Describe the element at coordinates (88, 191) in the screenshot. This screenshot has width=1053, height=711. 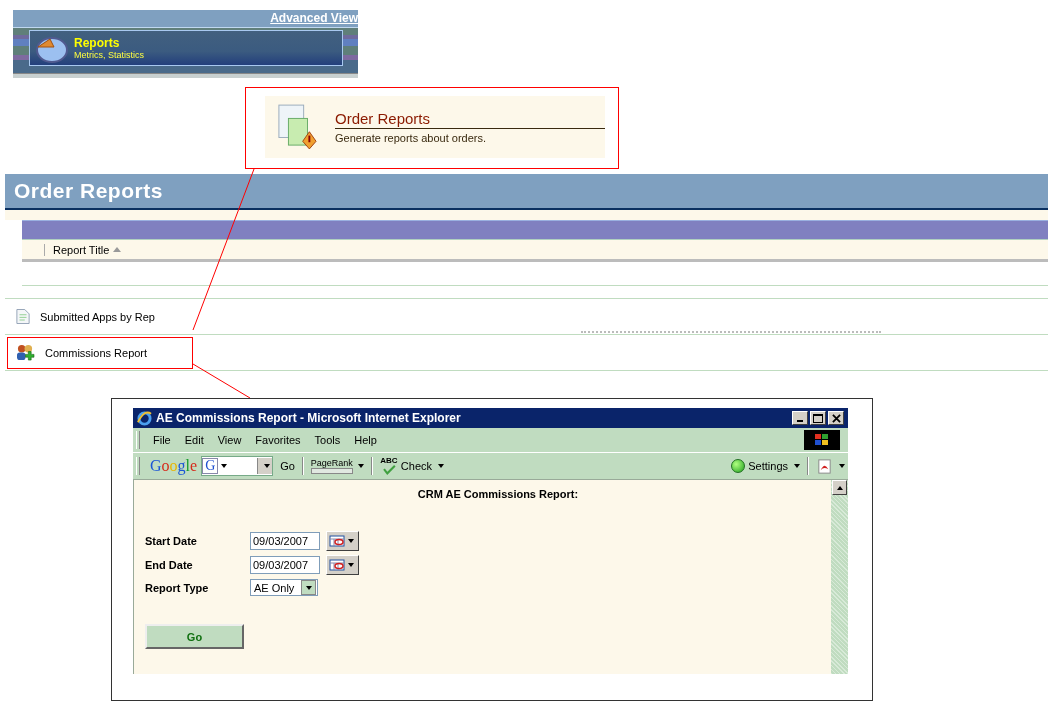
I see `page-title: Order Reports` at that location.